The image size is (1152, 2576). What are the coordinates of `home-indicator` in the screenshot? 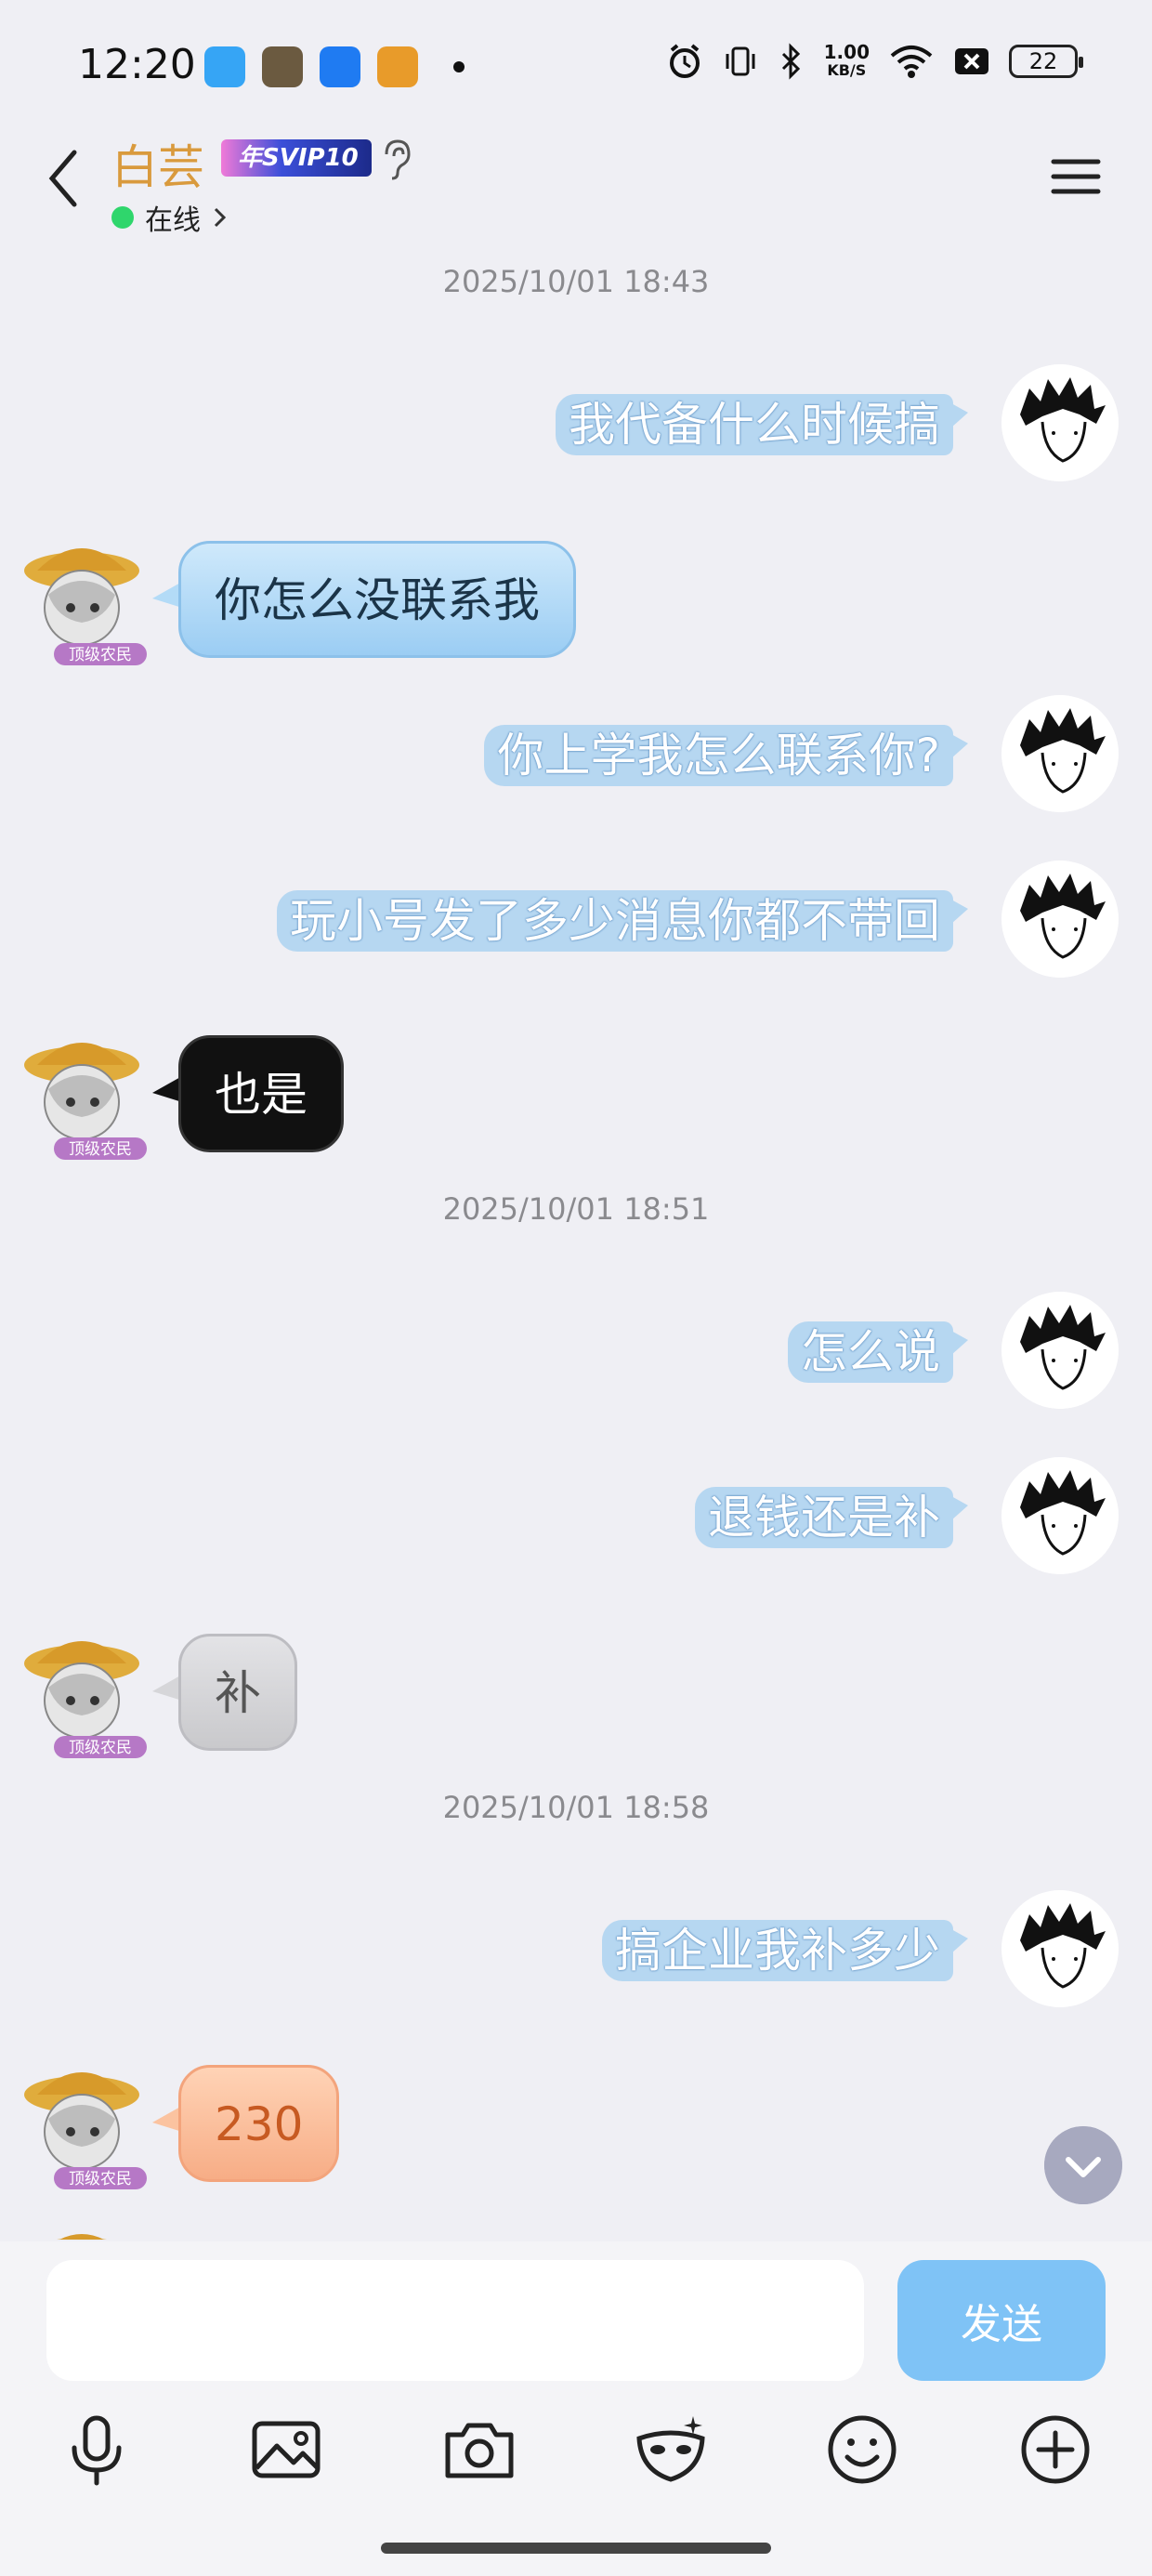 It's located at (576, 2548).